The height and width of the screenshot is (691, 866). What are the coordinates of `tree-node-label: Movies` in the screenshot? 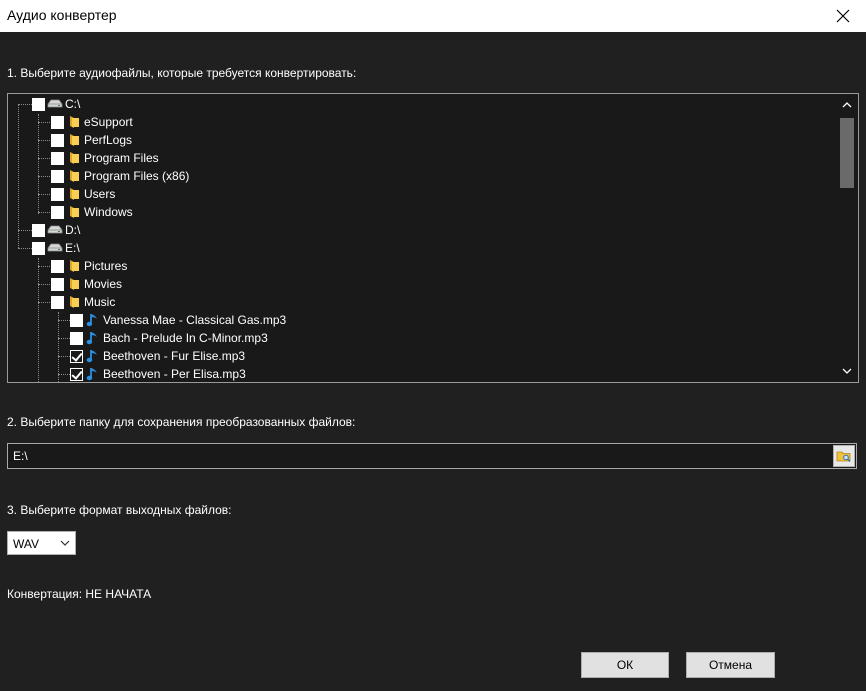 It's located at (103, 284).